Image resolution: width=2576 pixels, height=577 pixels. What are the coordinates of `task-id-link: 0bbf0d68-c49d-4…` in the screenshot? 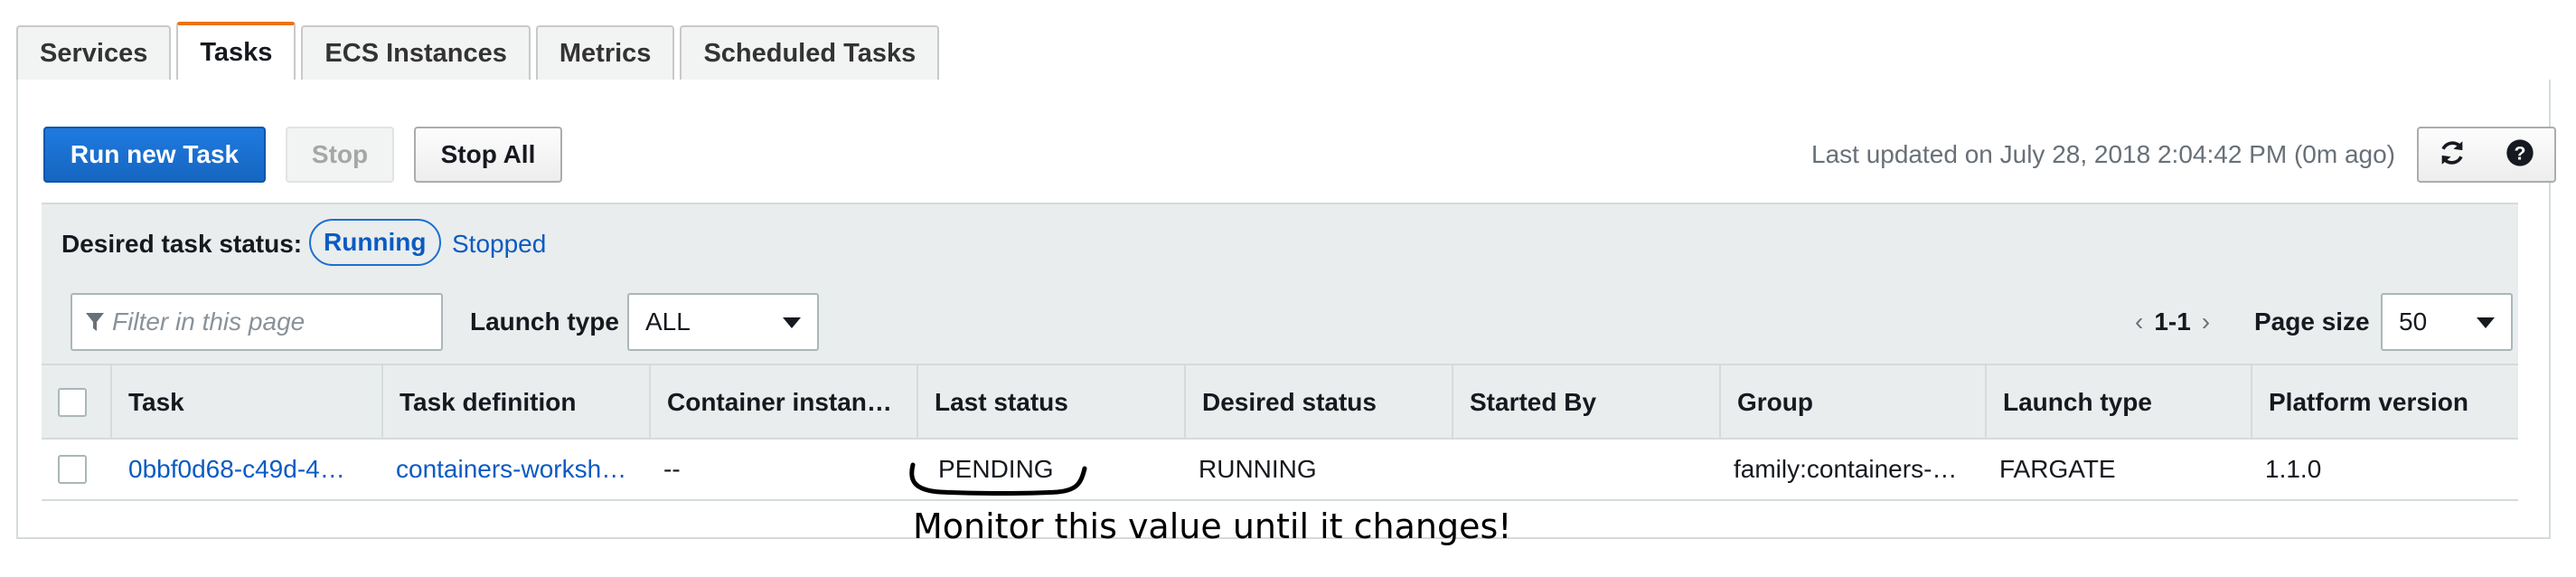 It's located at (247, 470).